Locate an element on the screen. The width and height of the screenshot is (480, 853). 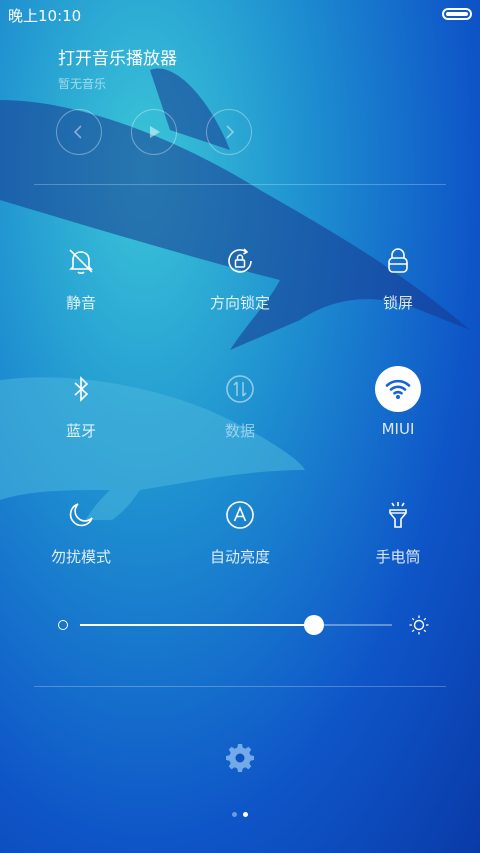
lock-icon is located at coordinates (398, 260).